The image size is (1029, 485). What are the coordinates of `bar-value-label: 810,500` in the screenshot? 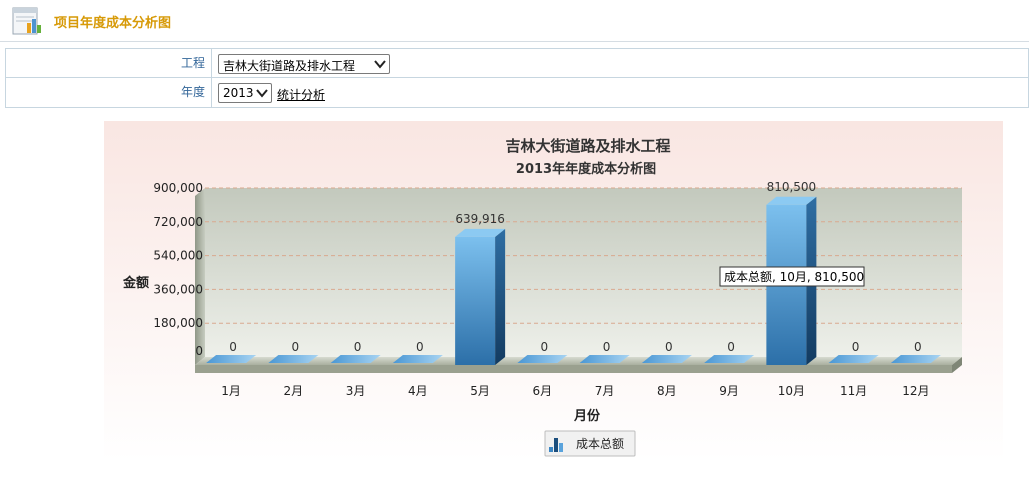 It's located at (792, 187).